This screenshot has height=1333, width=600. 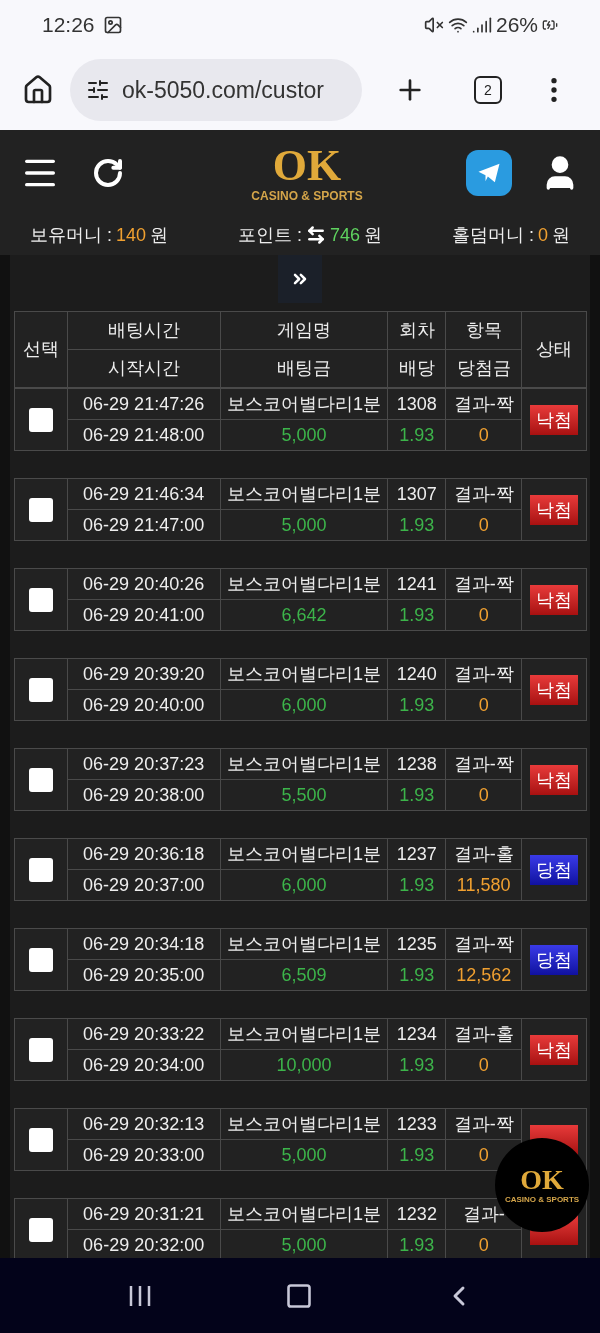 I want to click on table-cell: 1233, so click(x=416, y=1124).